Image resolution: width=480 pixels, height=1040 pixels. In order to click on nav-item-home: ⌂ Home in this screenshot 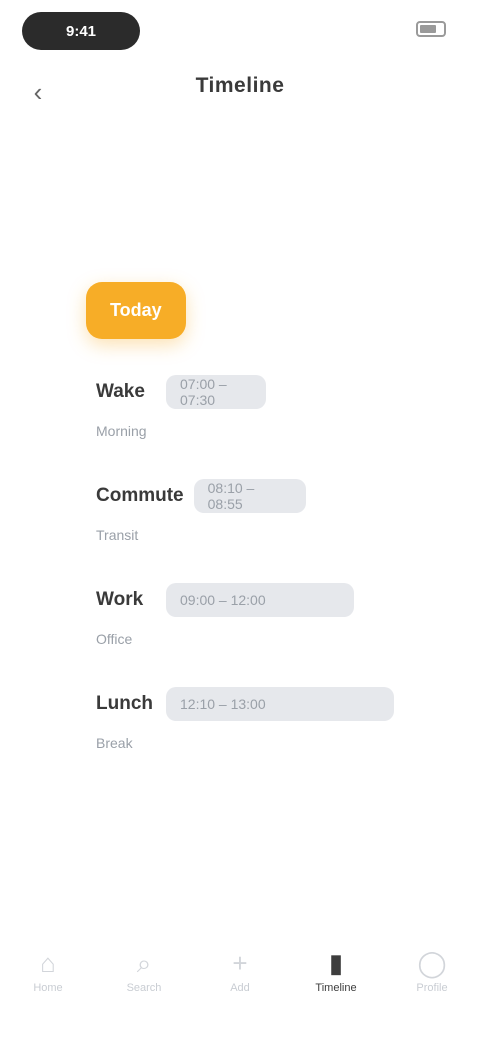, I will do `click(48, 972)`.